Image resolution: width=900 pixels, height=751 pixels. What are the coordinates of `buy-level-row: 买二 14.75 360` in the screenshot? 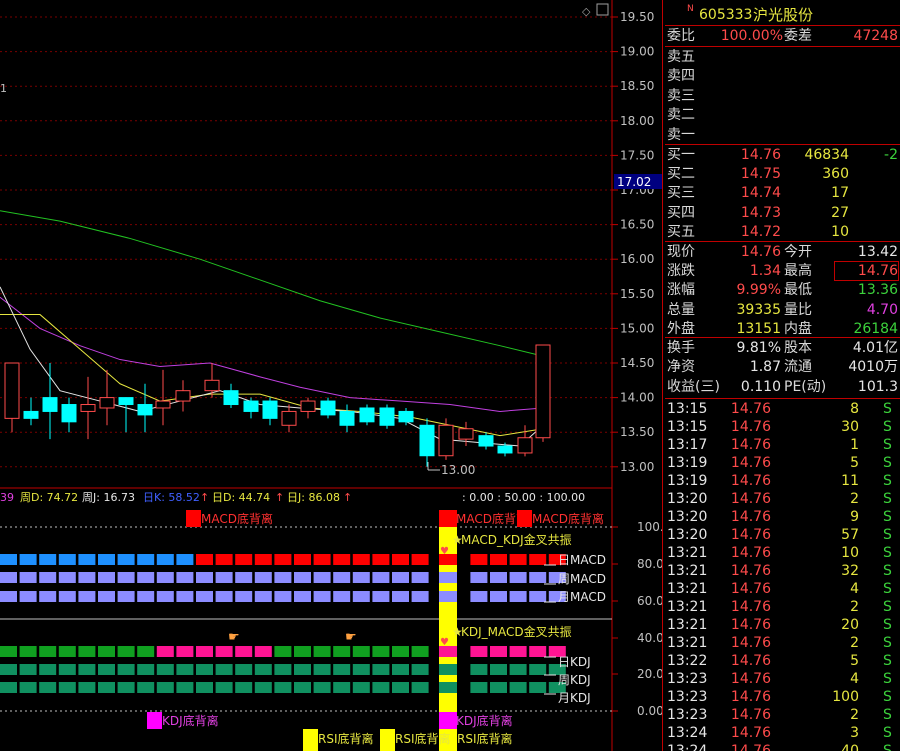 It's located at (782, 174).